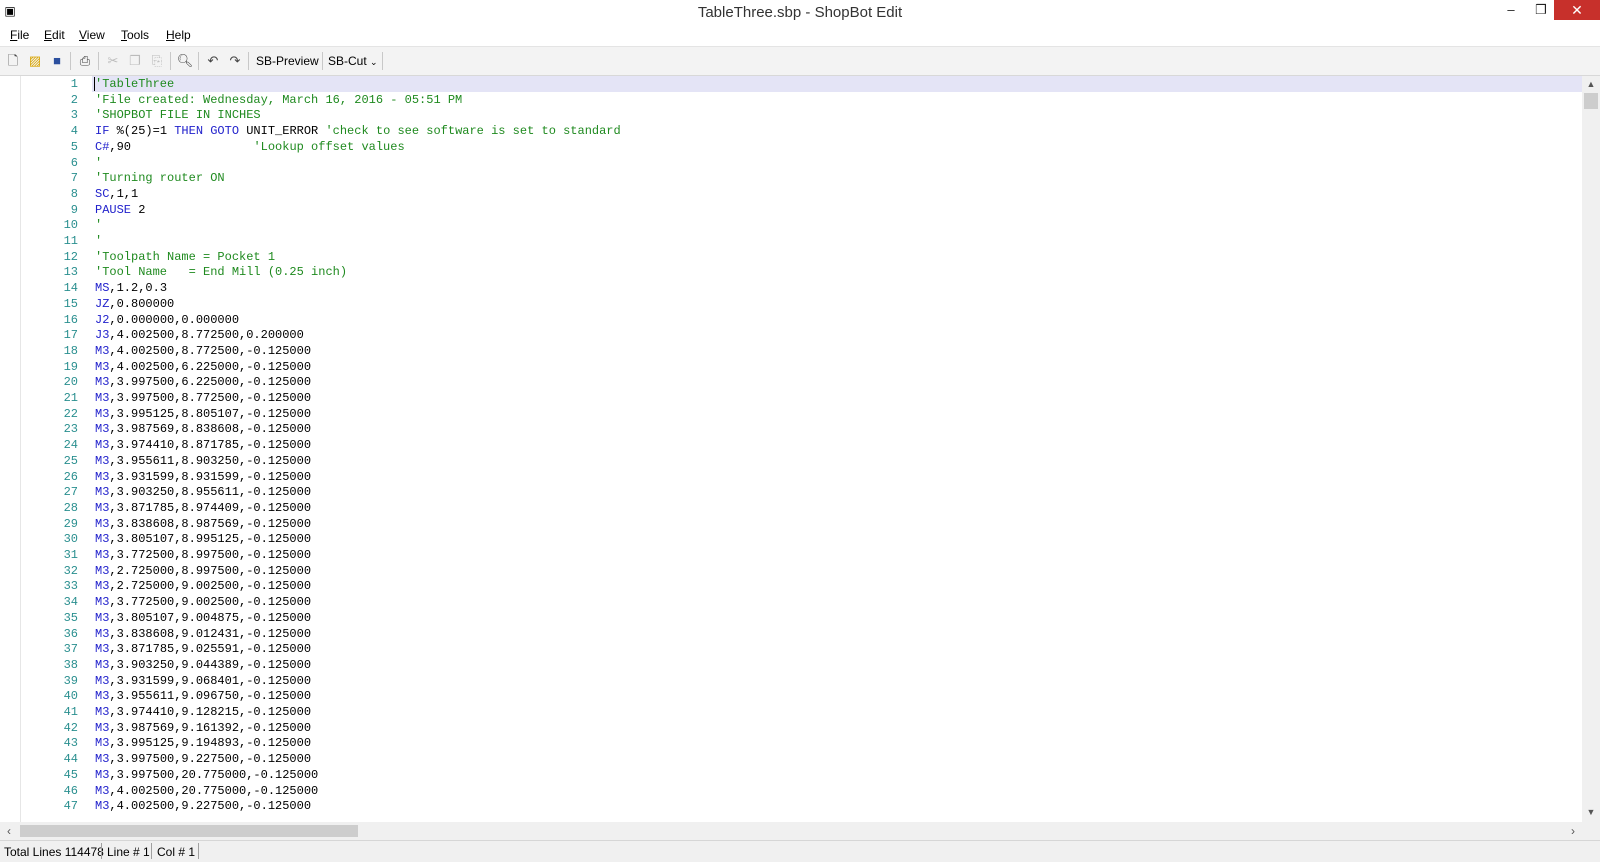  Describe the element at coordinates (791, 272) in the screenshot. I see `code-line: 13 'Tool Name = End Mill (0.25 inch)` at that location.